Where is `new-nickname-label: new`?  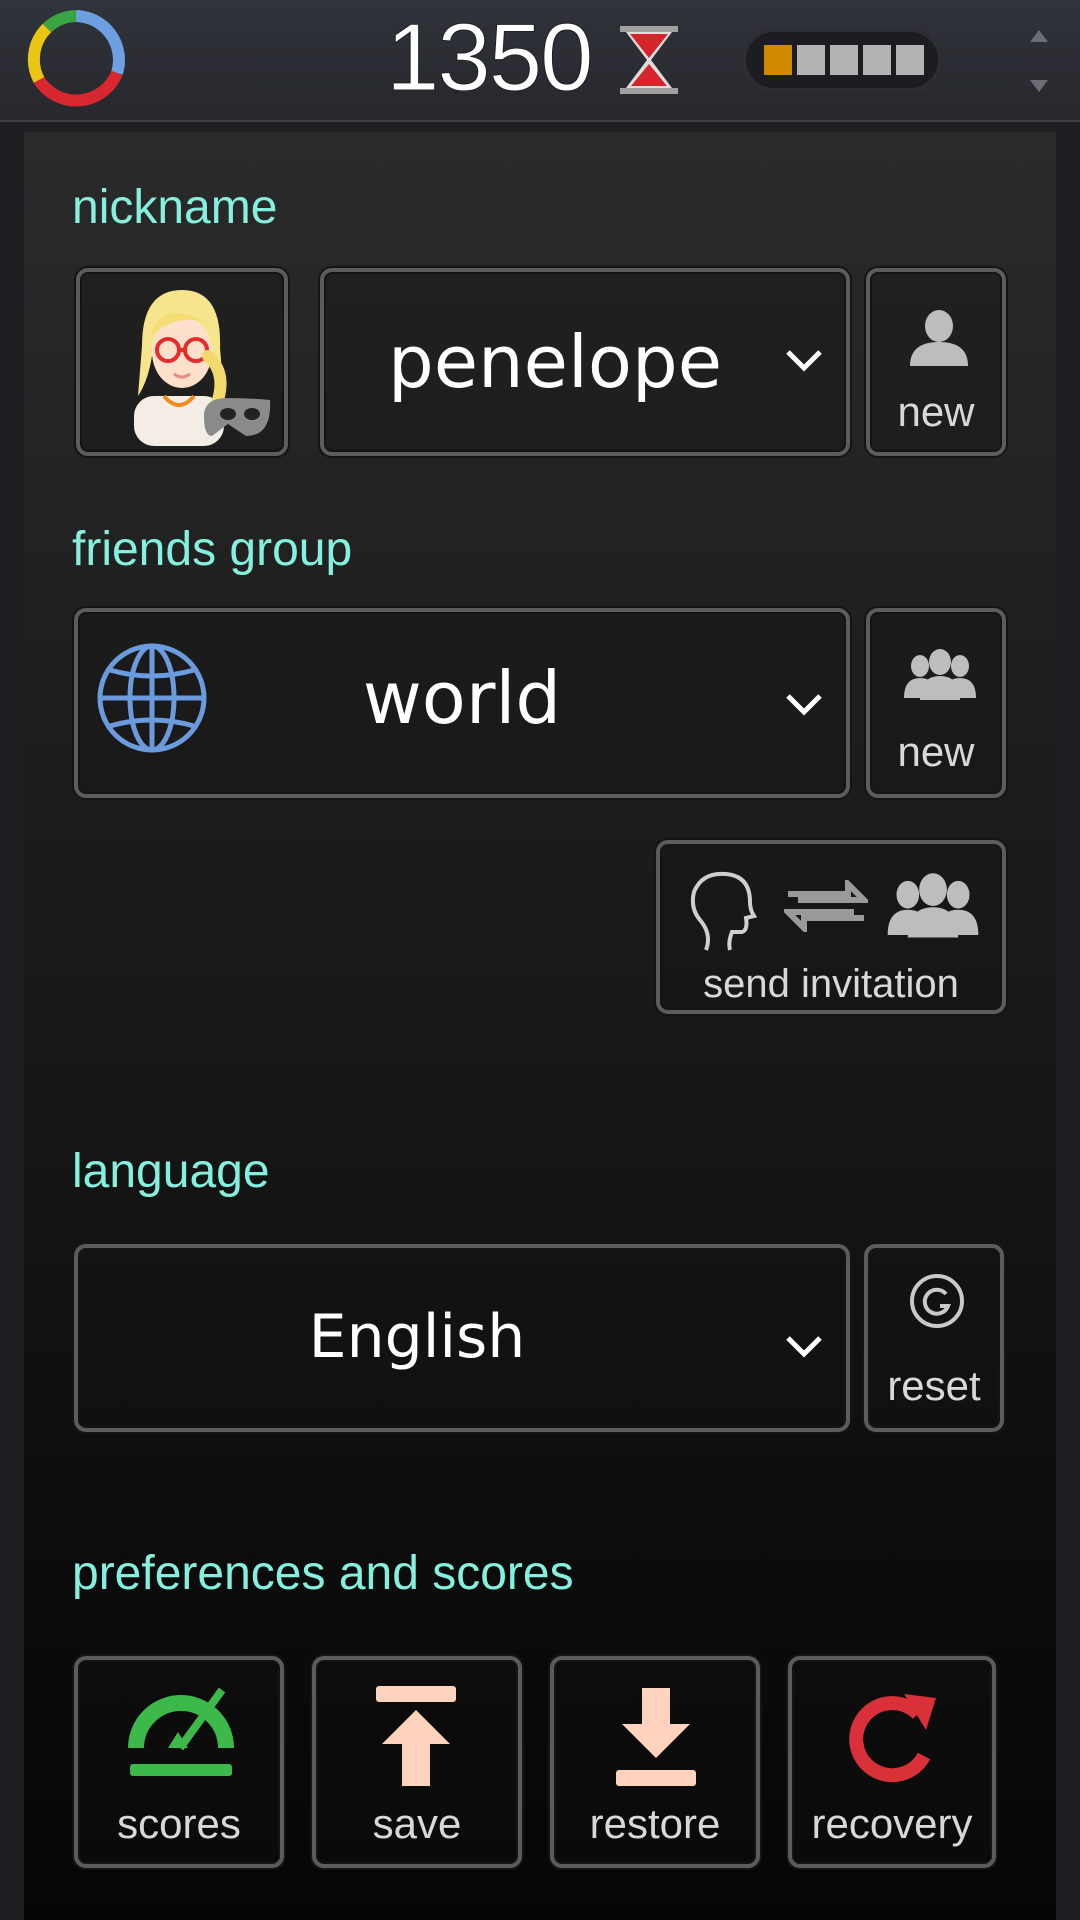
new-nickname-label: new is located at coordinates (936, 411).